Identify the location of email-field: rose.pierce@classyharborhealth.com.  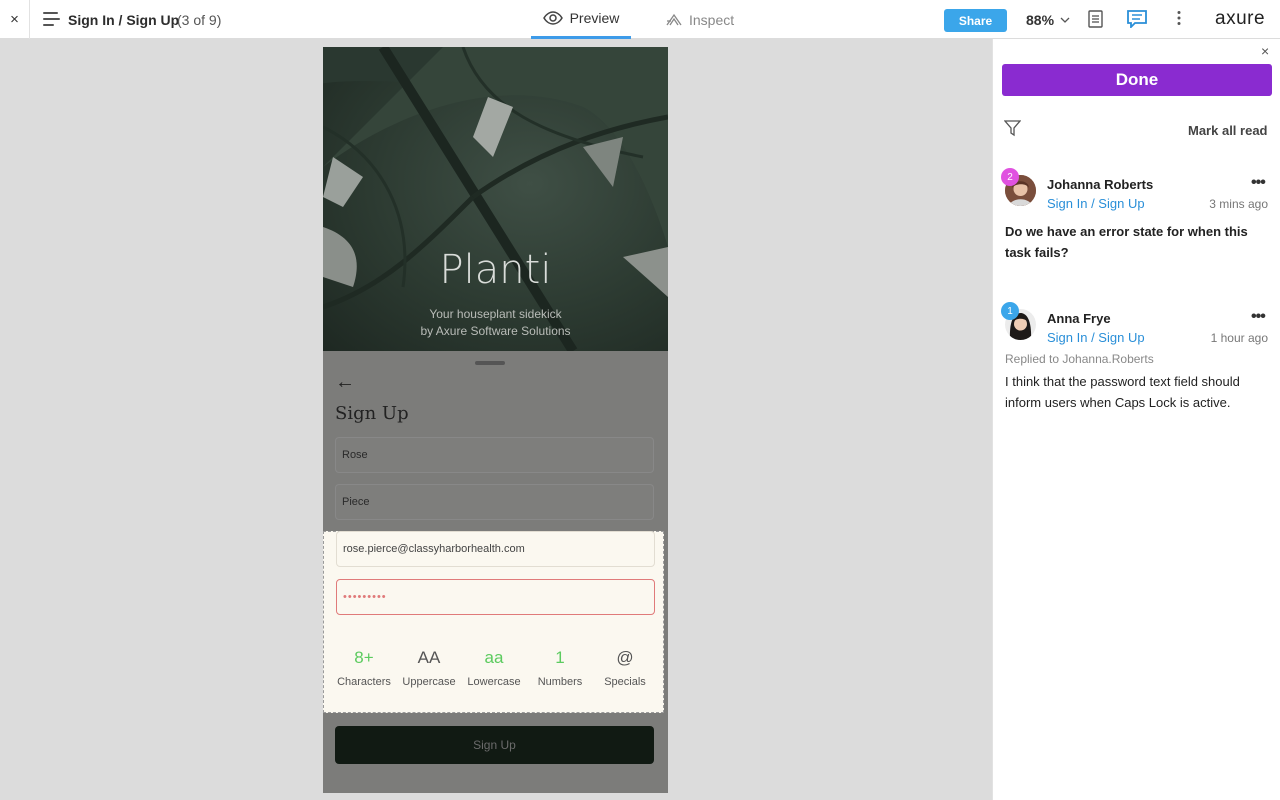
(495, 549).